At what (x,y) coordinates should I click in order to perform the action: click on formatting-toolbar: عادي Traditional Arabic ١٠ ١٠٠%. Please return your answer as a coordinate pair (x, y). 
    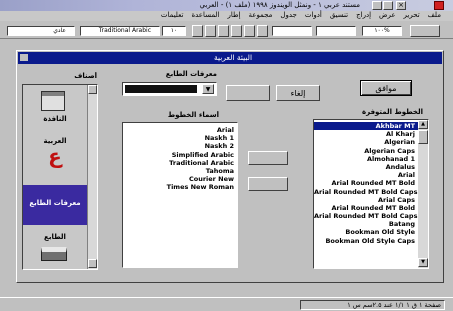
    Looking at the image, I should click on (226, 30).